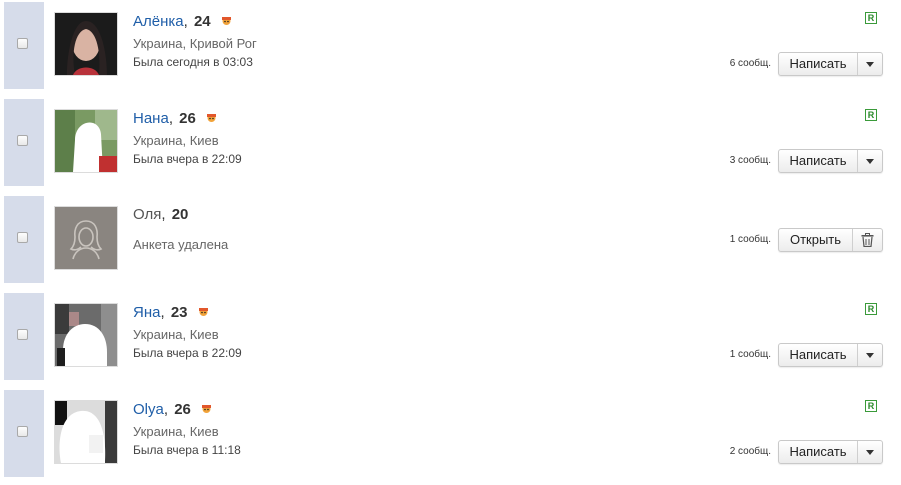 The image size is (901, 485). I want to click on photo-portrait-icon, so click(86, 44).